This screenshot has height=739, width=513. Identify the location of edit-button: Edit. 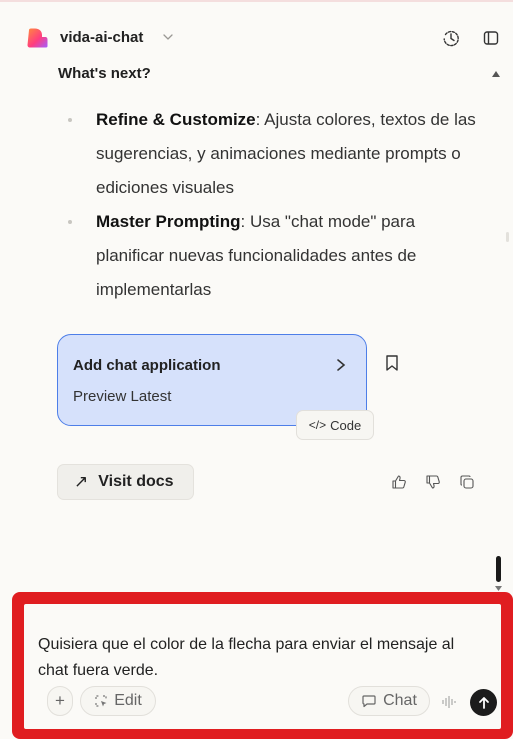
(118, 701).